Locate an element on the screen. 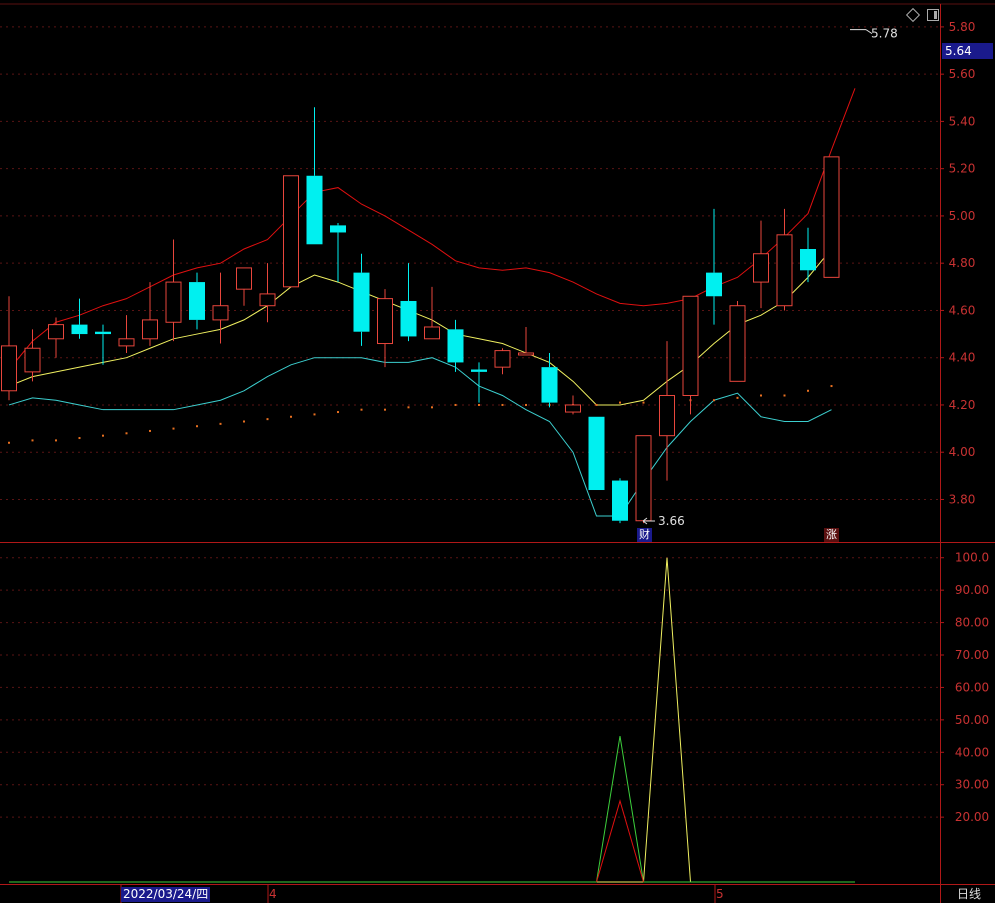 Image resolution: width=995 pixels, height=903 pixels. rise-event-badge: 涨 is located at coordinates (831, 535).